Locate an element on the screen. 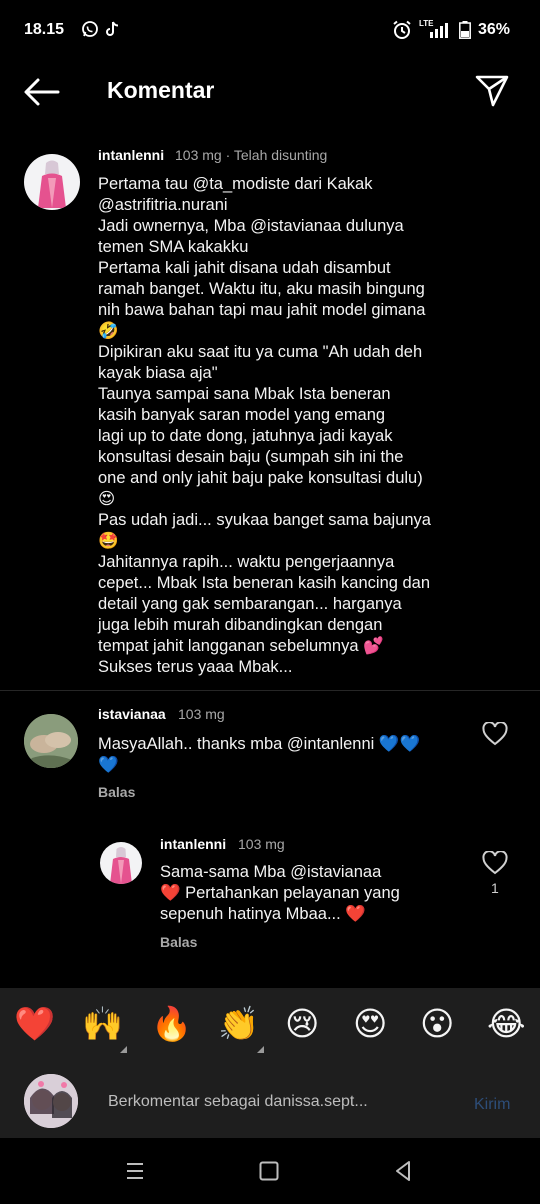  caption-line: temen SMA kakakku is located at coordinates (173, 247).